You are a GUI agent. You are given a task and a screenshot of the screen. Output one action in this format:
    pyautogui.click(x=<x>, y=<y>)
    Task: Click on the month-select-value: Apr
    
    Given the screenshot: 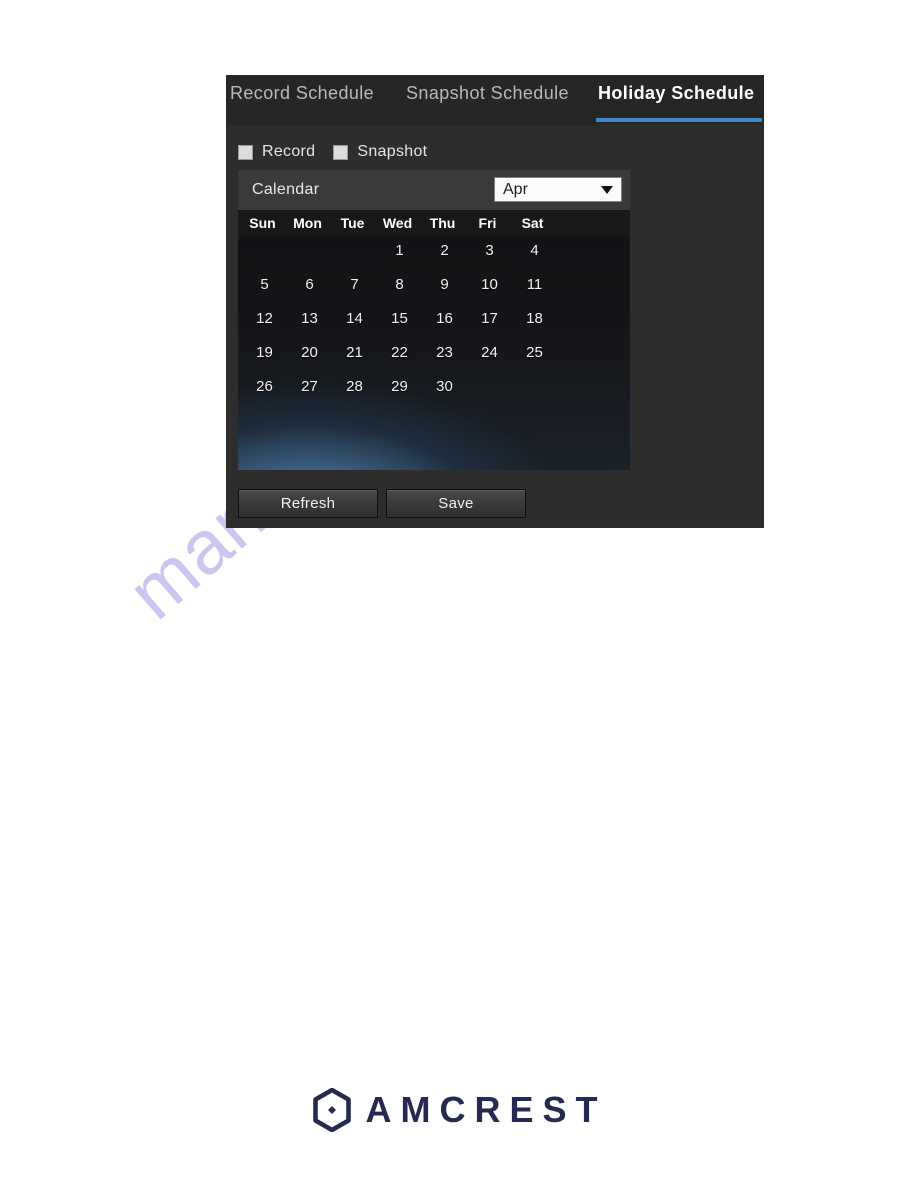 What is the action you would take?
    pyautogui.click(x=515, y=189)
    